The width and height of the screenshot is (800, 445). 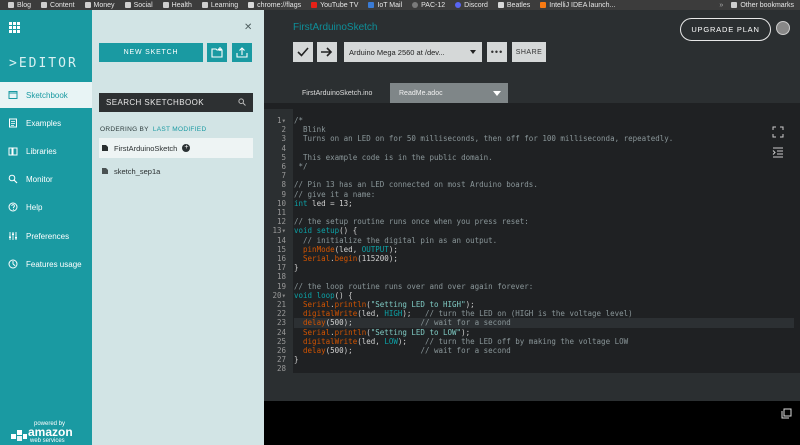 I want to click on tab-menu-button, so click(x=497, y=93).